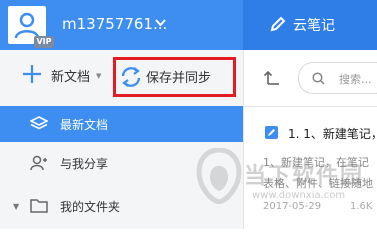  Describe the element at coordinates (314, 26) in the screenshot. I see `tab-cloud-notes-label: 云笔记` at that location.